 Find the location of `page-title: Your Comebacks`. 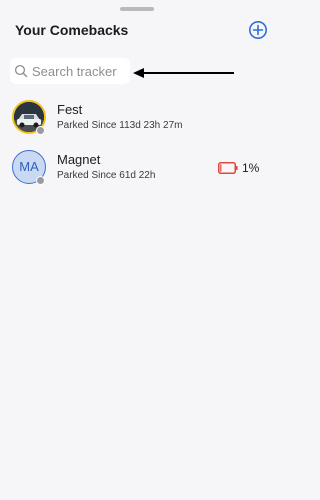

page-title: Your Comebacks is located at coordinates (72, 30).